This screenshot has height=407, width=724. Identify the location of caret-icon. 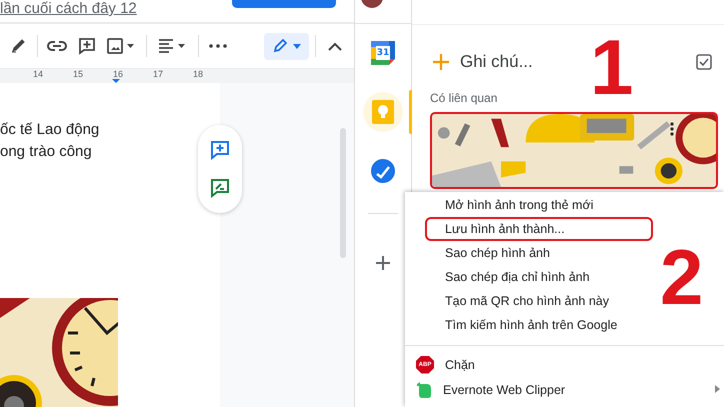
(296, 46).